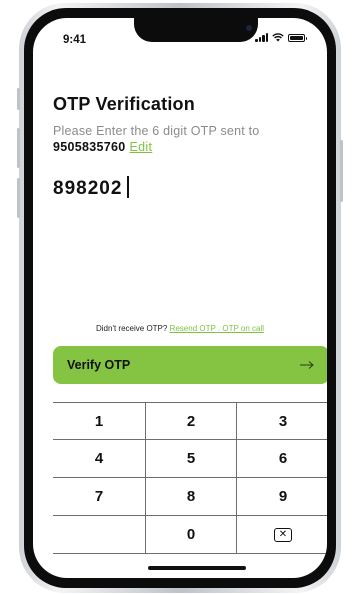 The image size is (352, 594). I want to click on volume-down-button, so click(18, 198).